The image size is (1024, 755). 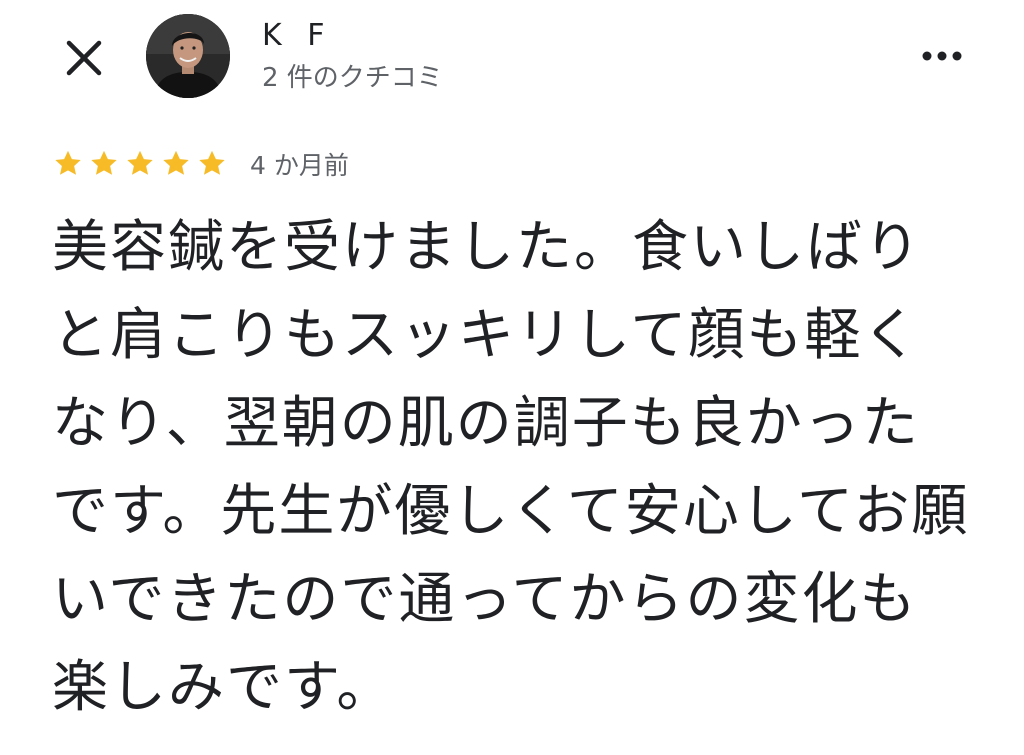 I want to click on review-time: 4 か月前, so click(x=299, y=165).